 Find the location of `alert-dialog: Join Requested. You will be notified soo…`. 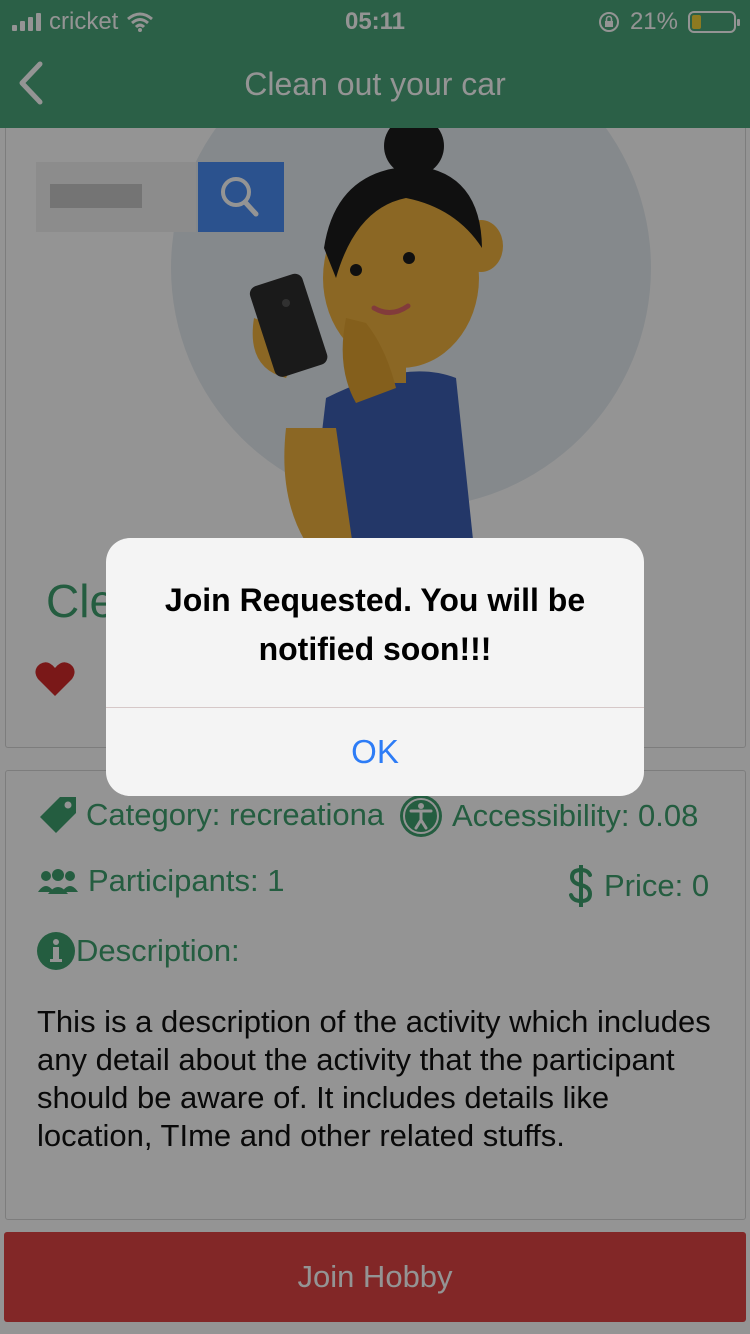

alert-dialog: Join Requested. You will be notified soo… is located at coordinates (375, 667).